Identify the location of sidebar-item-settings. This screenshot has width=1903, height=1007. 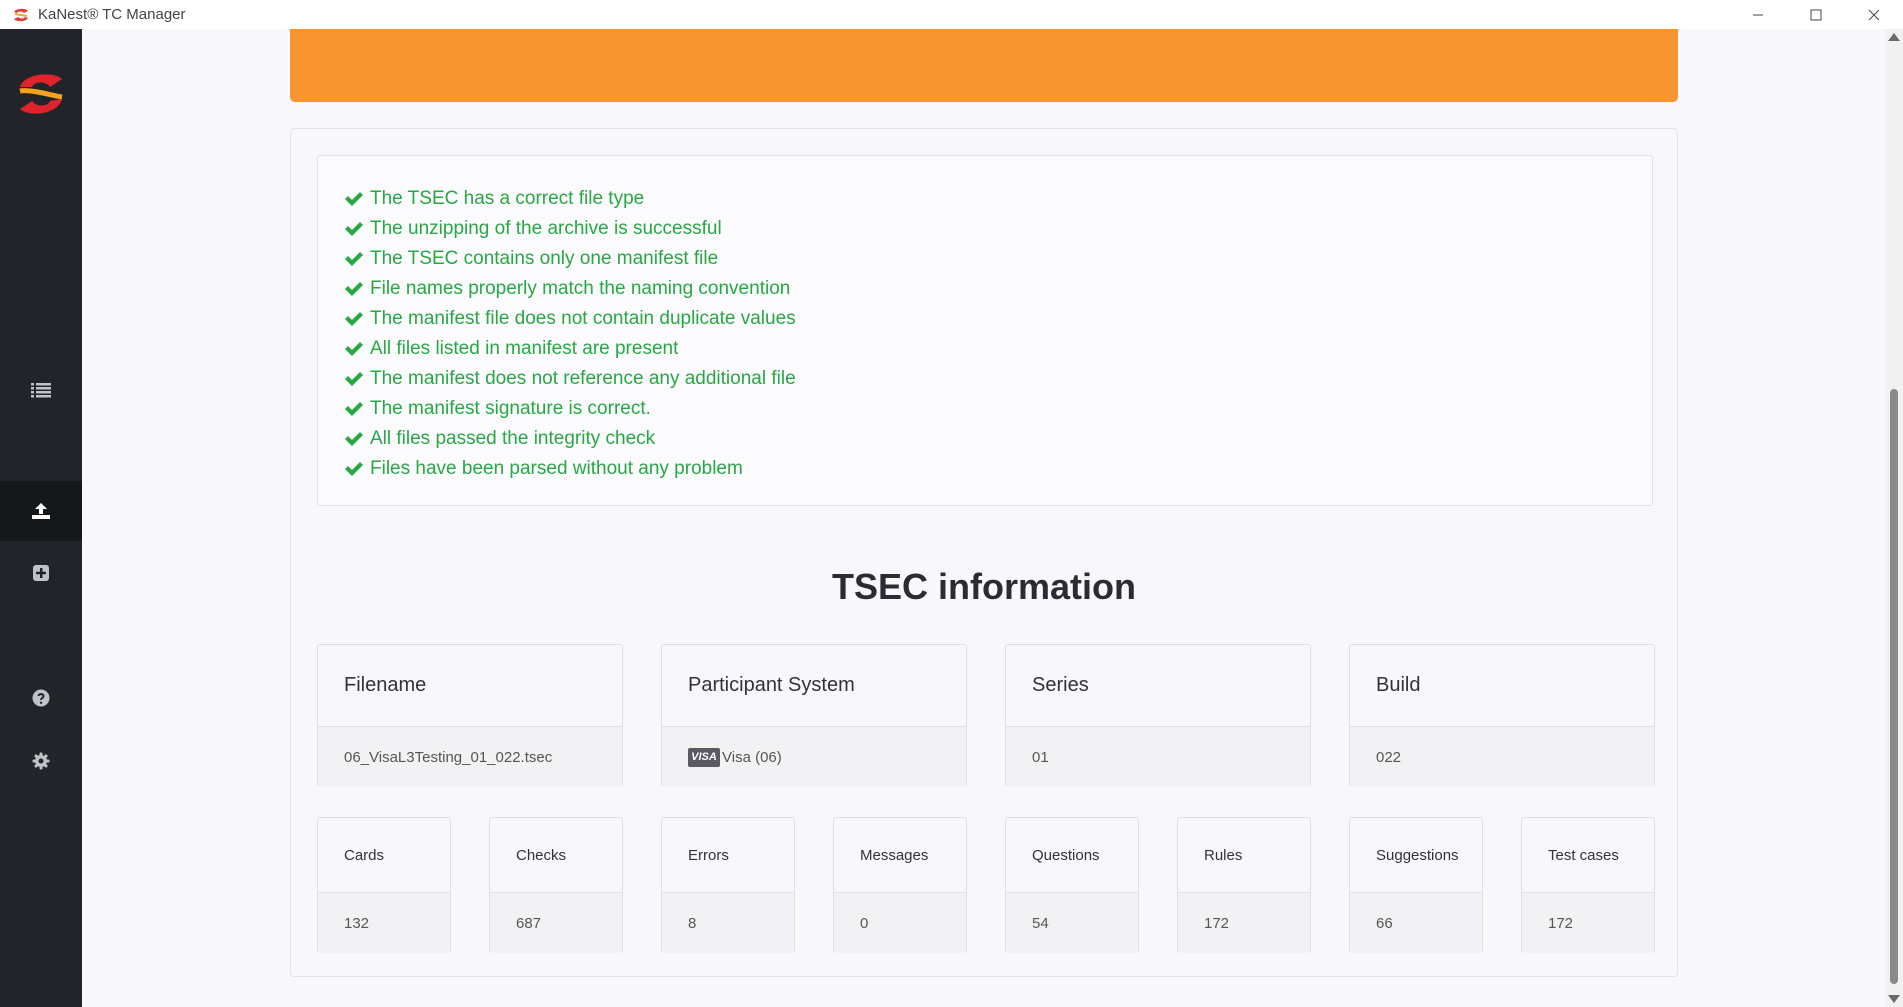
(41, 761).